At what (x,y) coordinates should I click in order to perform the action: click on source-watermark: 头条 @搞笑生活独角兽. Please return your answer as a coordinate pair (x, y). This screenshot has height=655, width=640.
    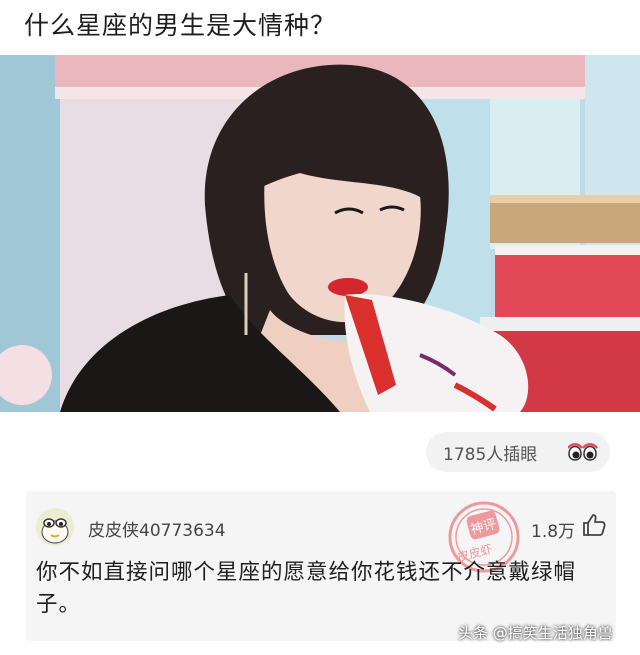
    Looking at the image, I should click on (535, 633).